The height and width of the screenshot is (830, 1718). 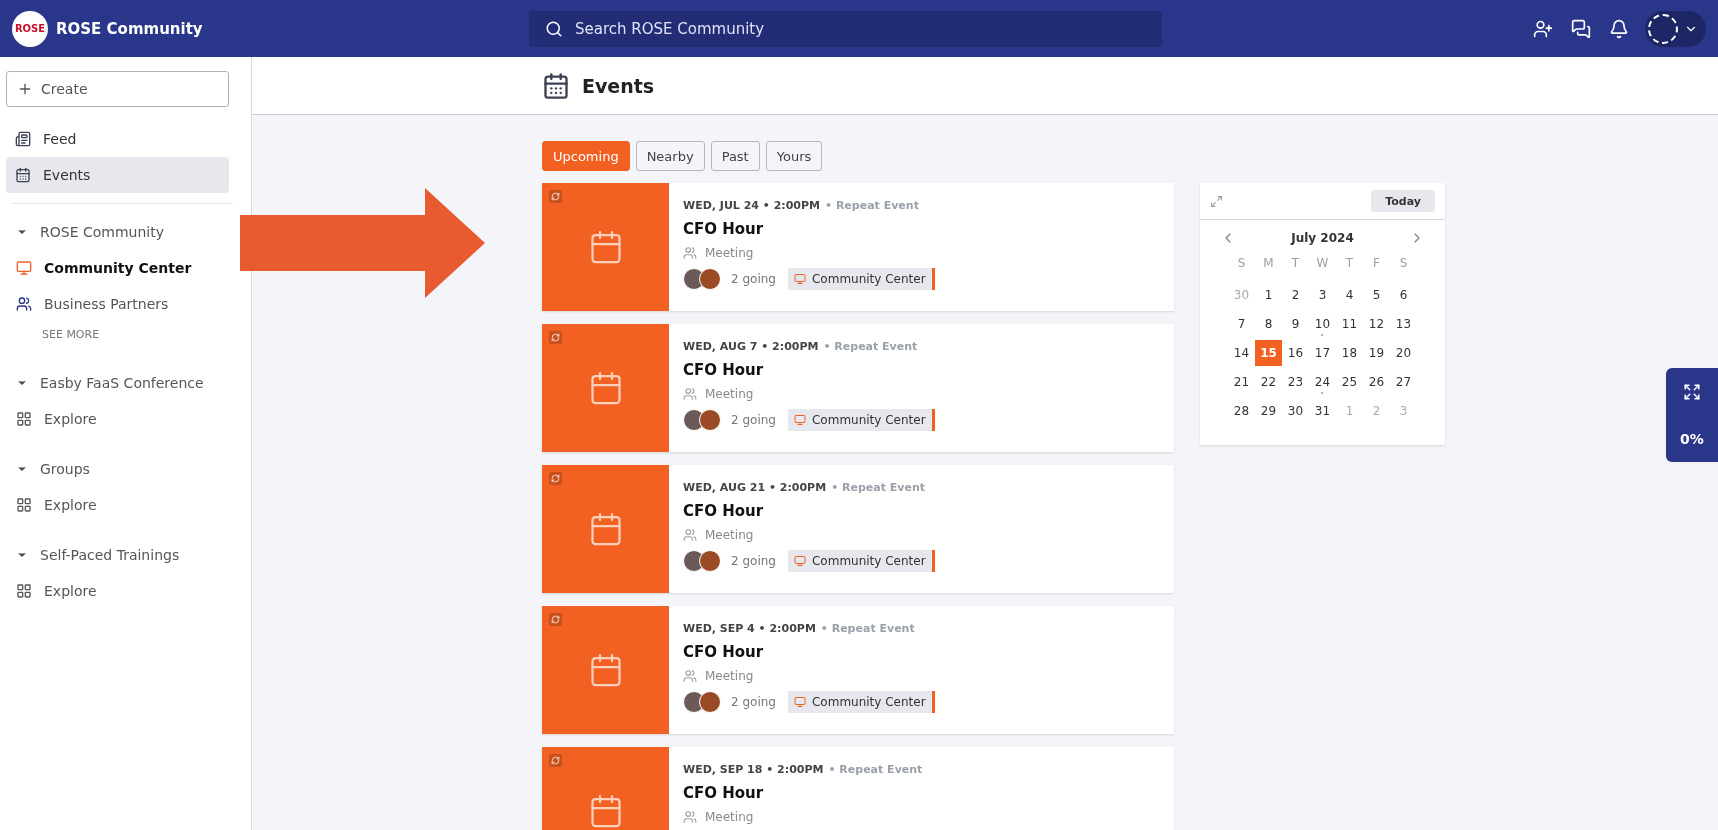 I want to click on avatar, so click(x=710, y=561).